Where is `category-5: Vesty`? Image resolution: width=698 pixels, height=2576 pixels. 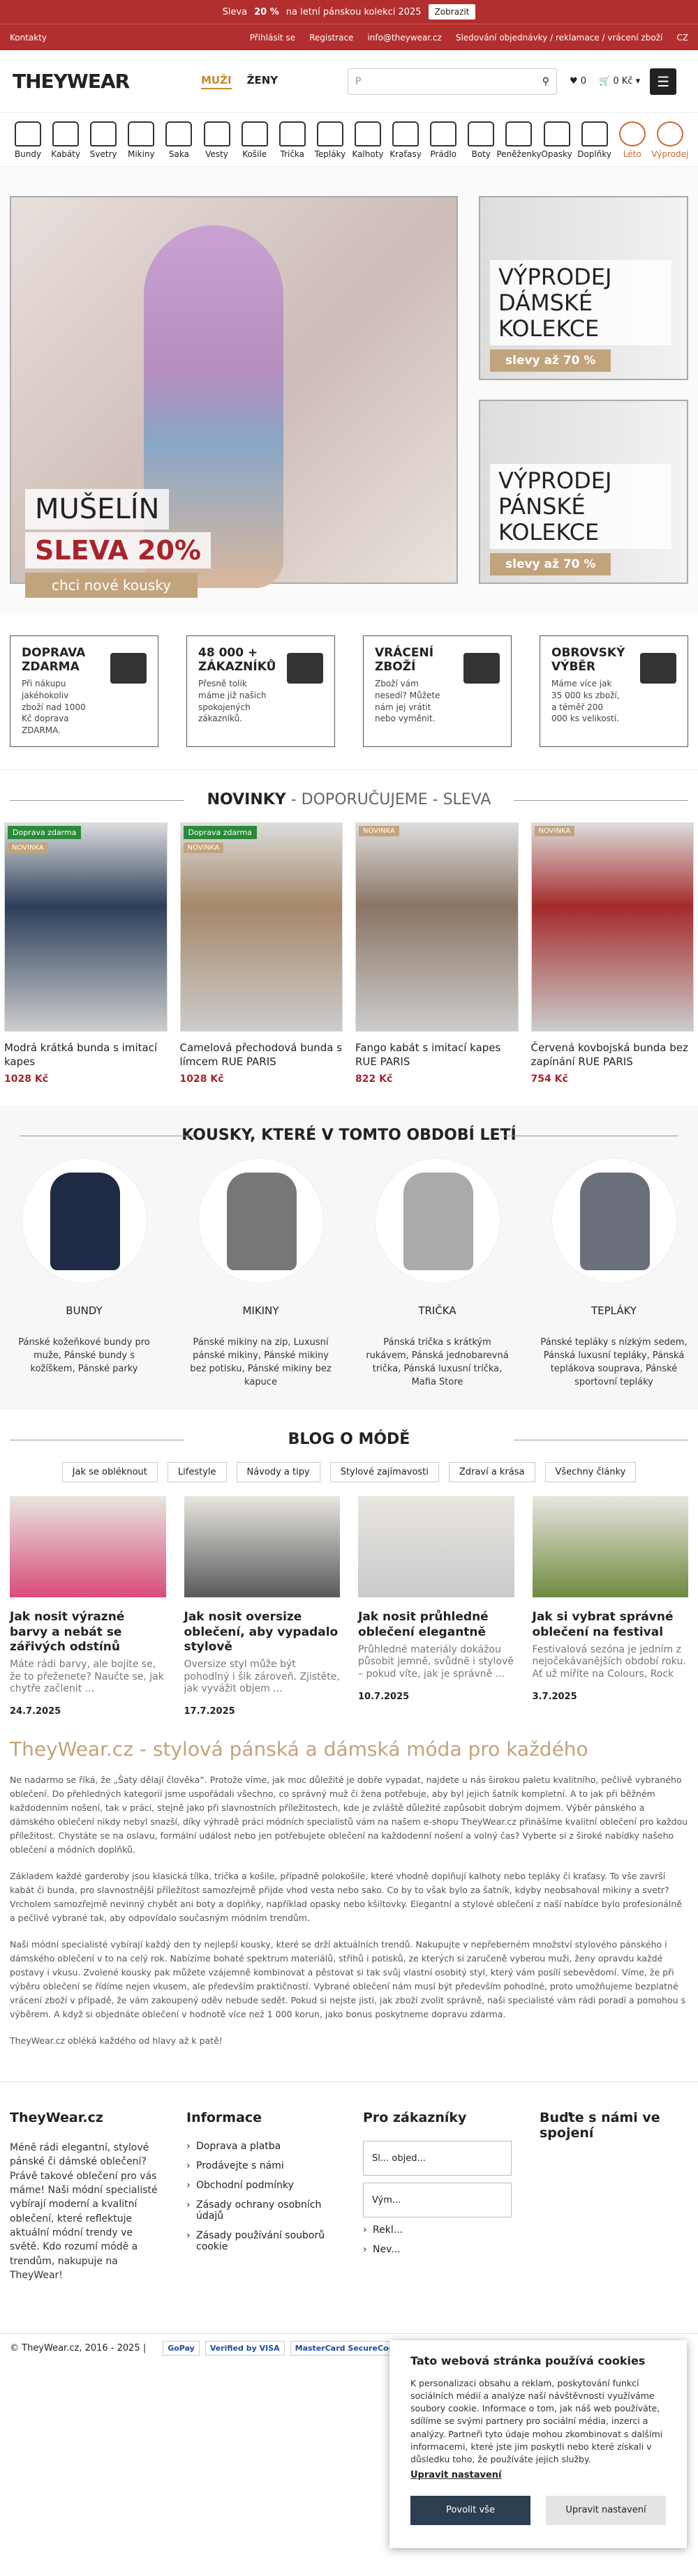
category-5: Vesty is located at coordinates (217, 140).